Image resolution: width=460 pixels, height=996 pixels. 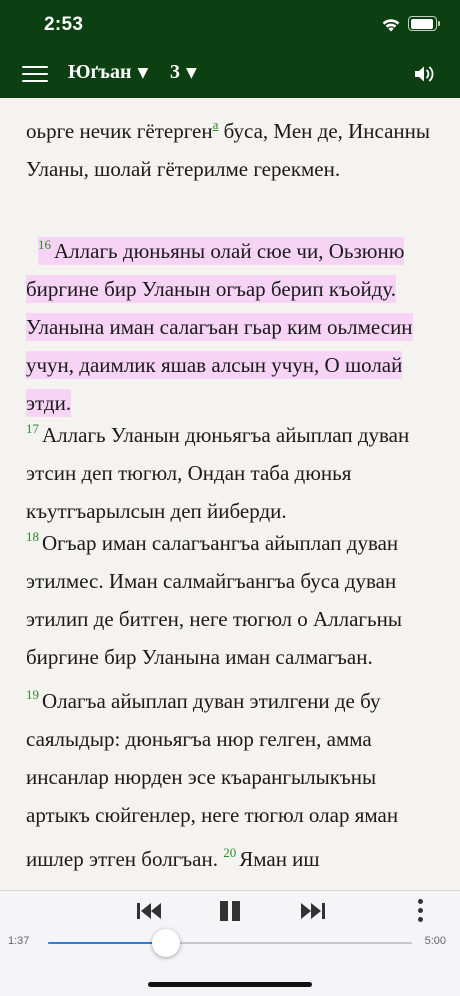 I want to click on app-header-bar: 2:53 Юґъан ▼ 3 ▼, so click(x=230, y=49).